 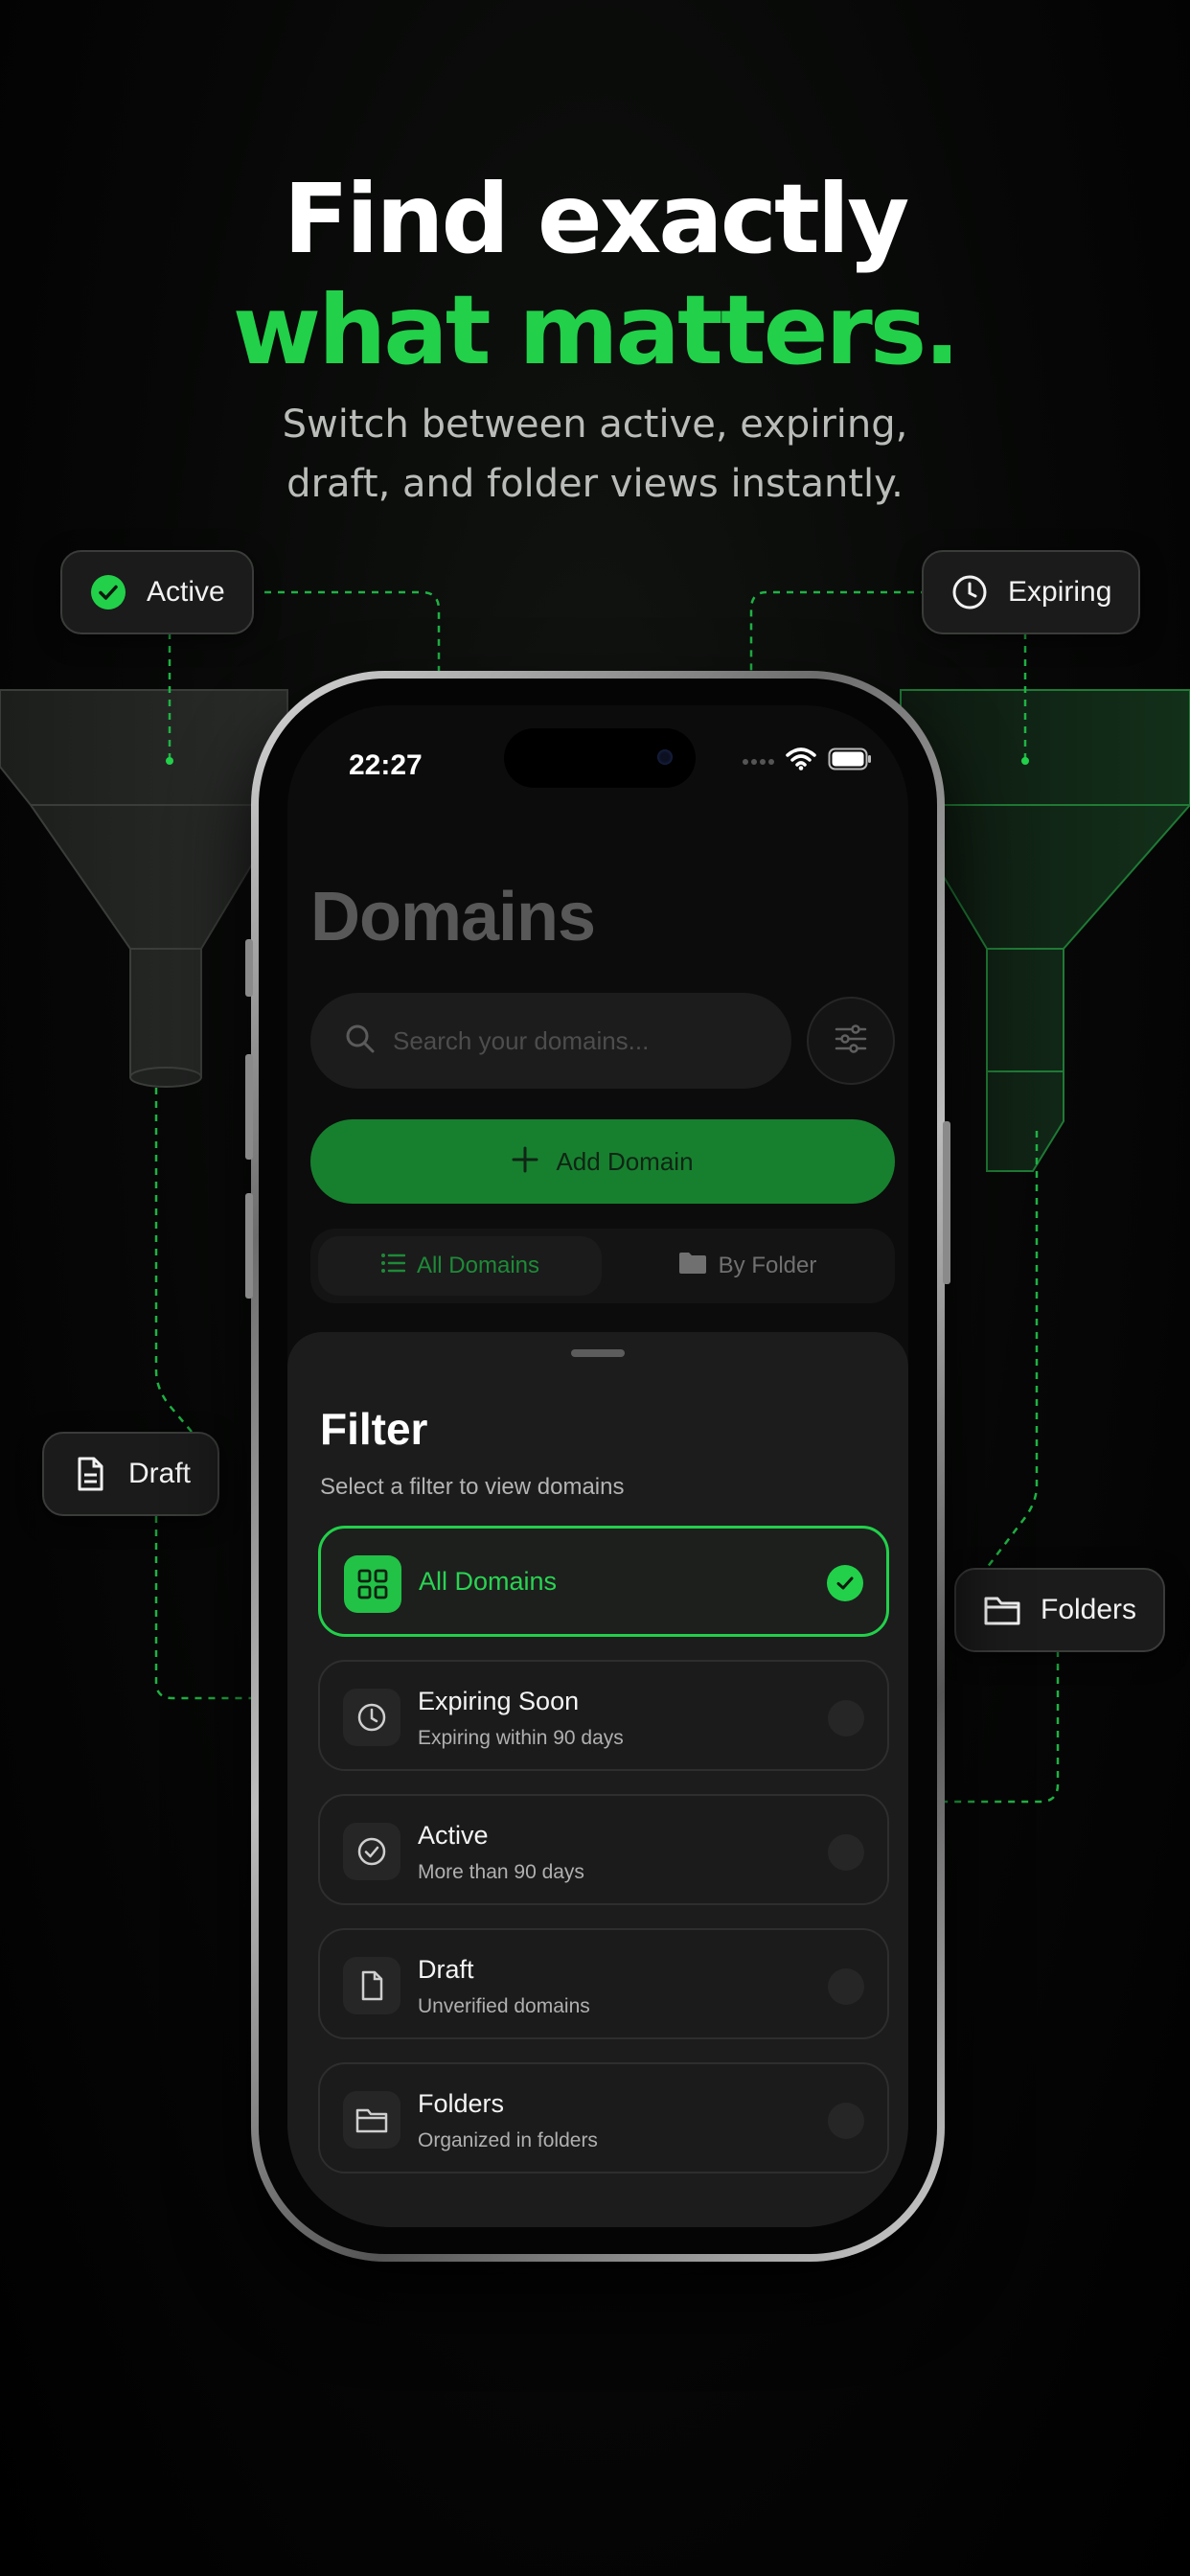 I want to click on search-bar, so click(x=550, y=1041).